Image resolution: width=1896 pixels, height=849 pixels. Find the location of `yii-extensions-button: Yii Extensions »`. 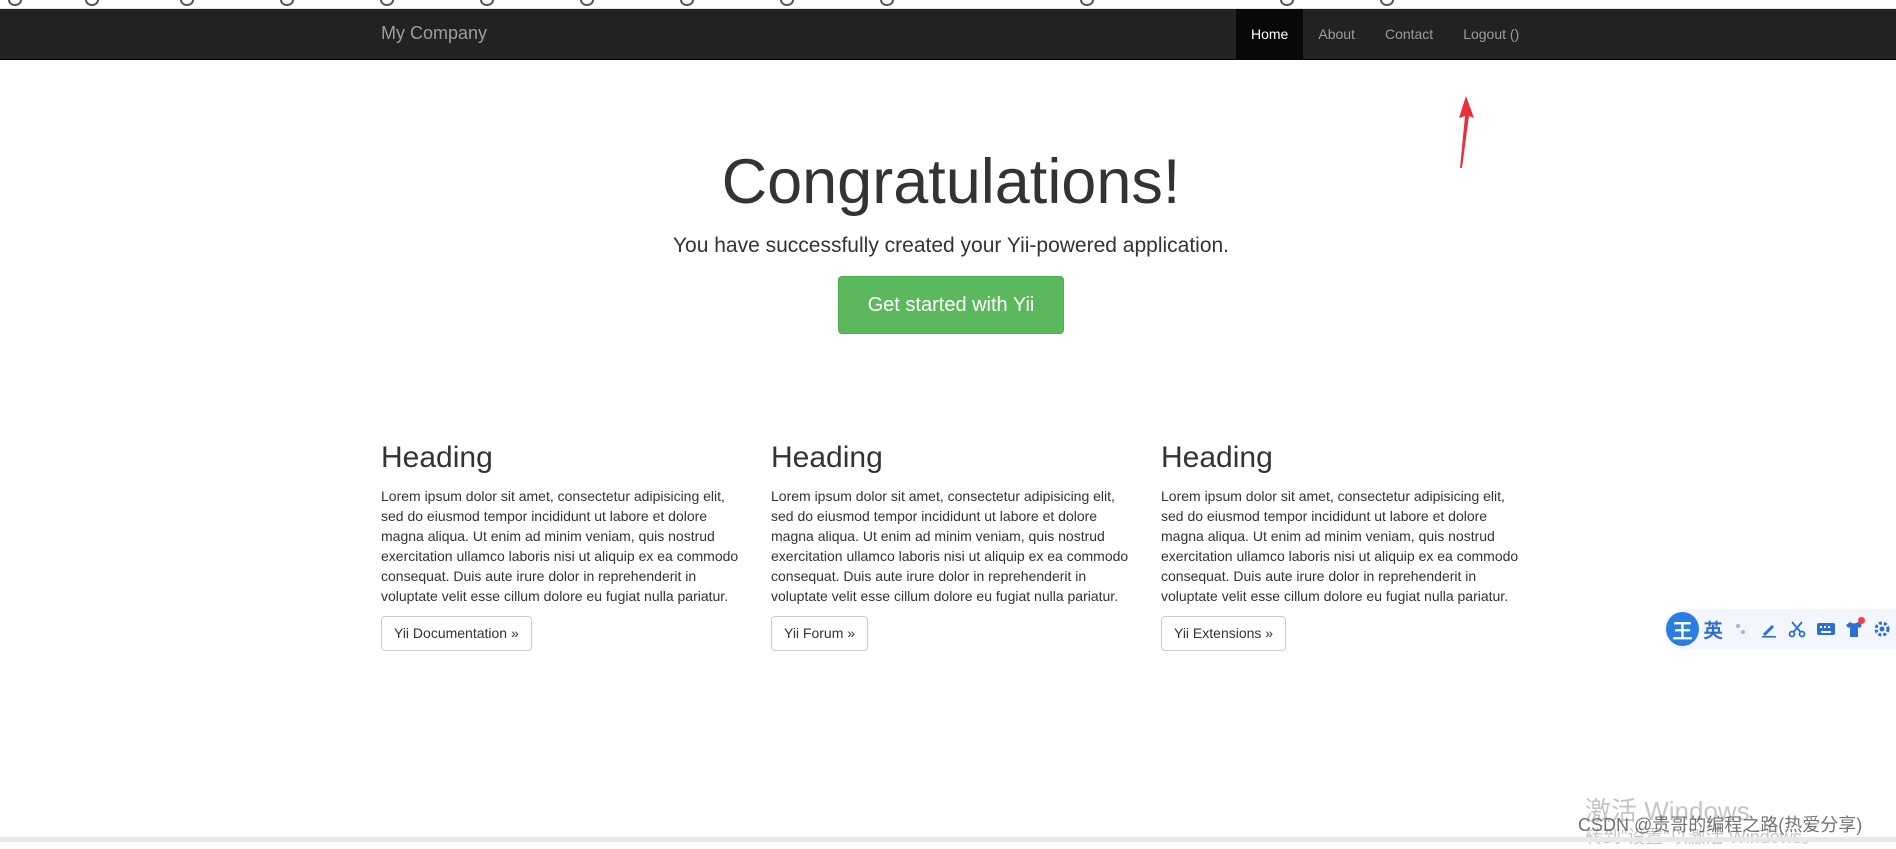

yii-extensions-button: Yii Extensions » is located at coordinates (1224, 633).